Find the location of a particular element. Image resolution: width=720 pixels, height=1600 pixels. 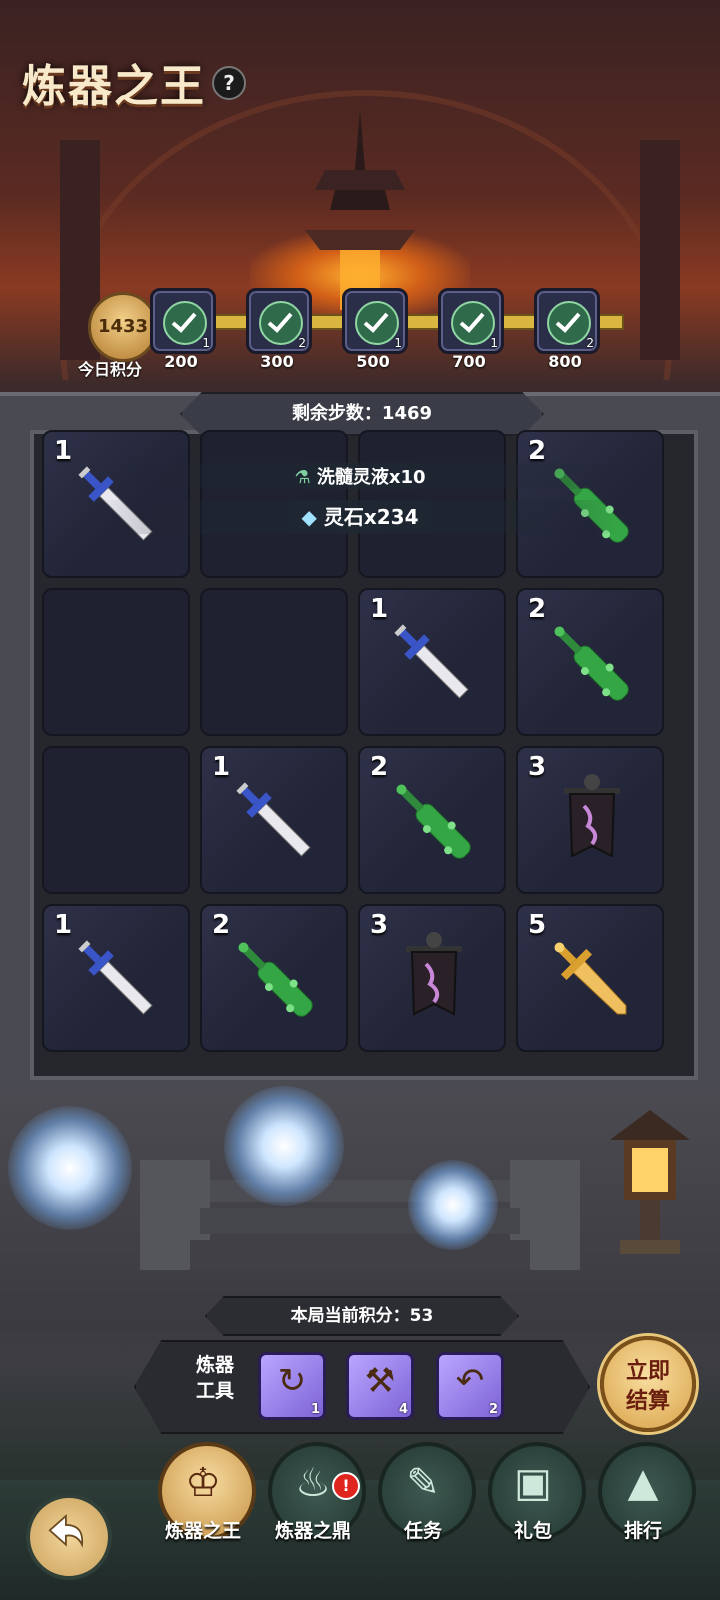

milestone-chest-700: 1 is located at coordinates (471, 321).